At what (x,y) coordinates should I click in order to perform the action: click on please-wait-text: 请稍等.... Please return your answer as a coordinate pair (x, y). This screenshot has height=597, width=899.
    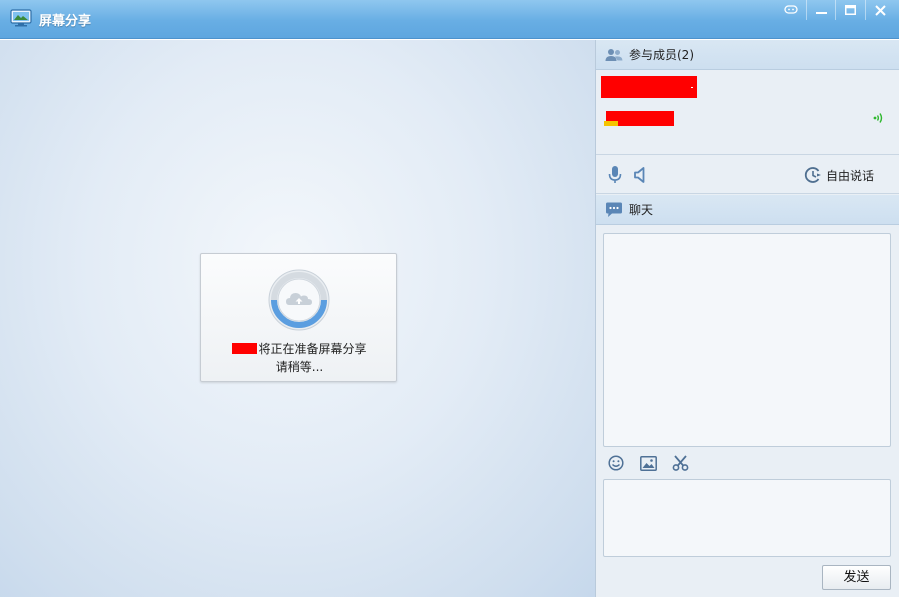
    Looking at the image, I should click on (299, 367).